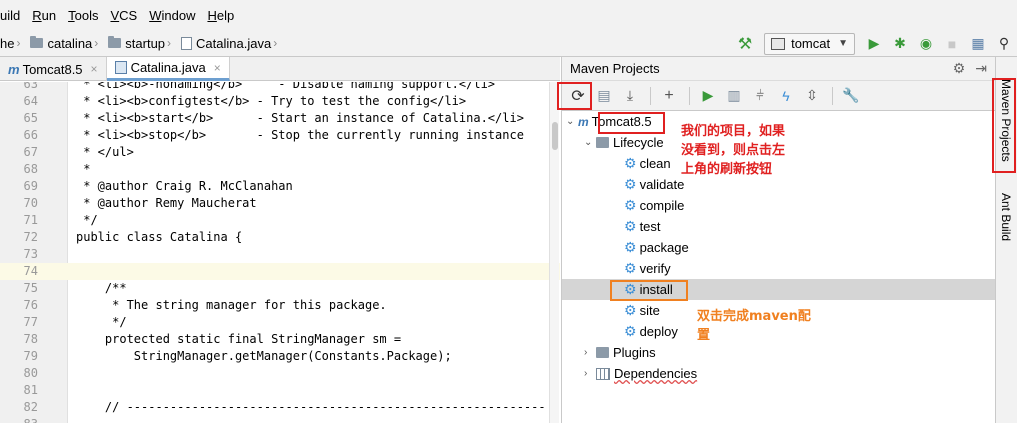 This screenshot has width=1017, height=423. What do you see at coordinates (280, 203) in the screenshot?
I see `code-line: 70 * @author Remy Maucherat` at bounding box center [280, 203].